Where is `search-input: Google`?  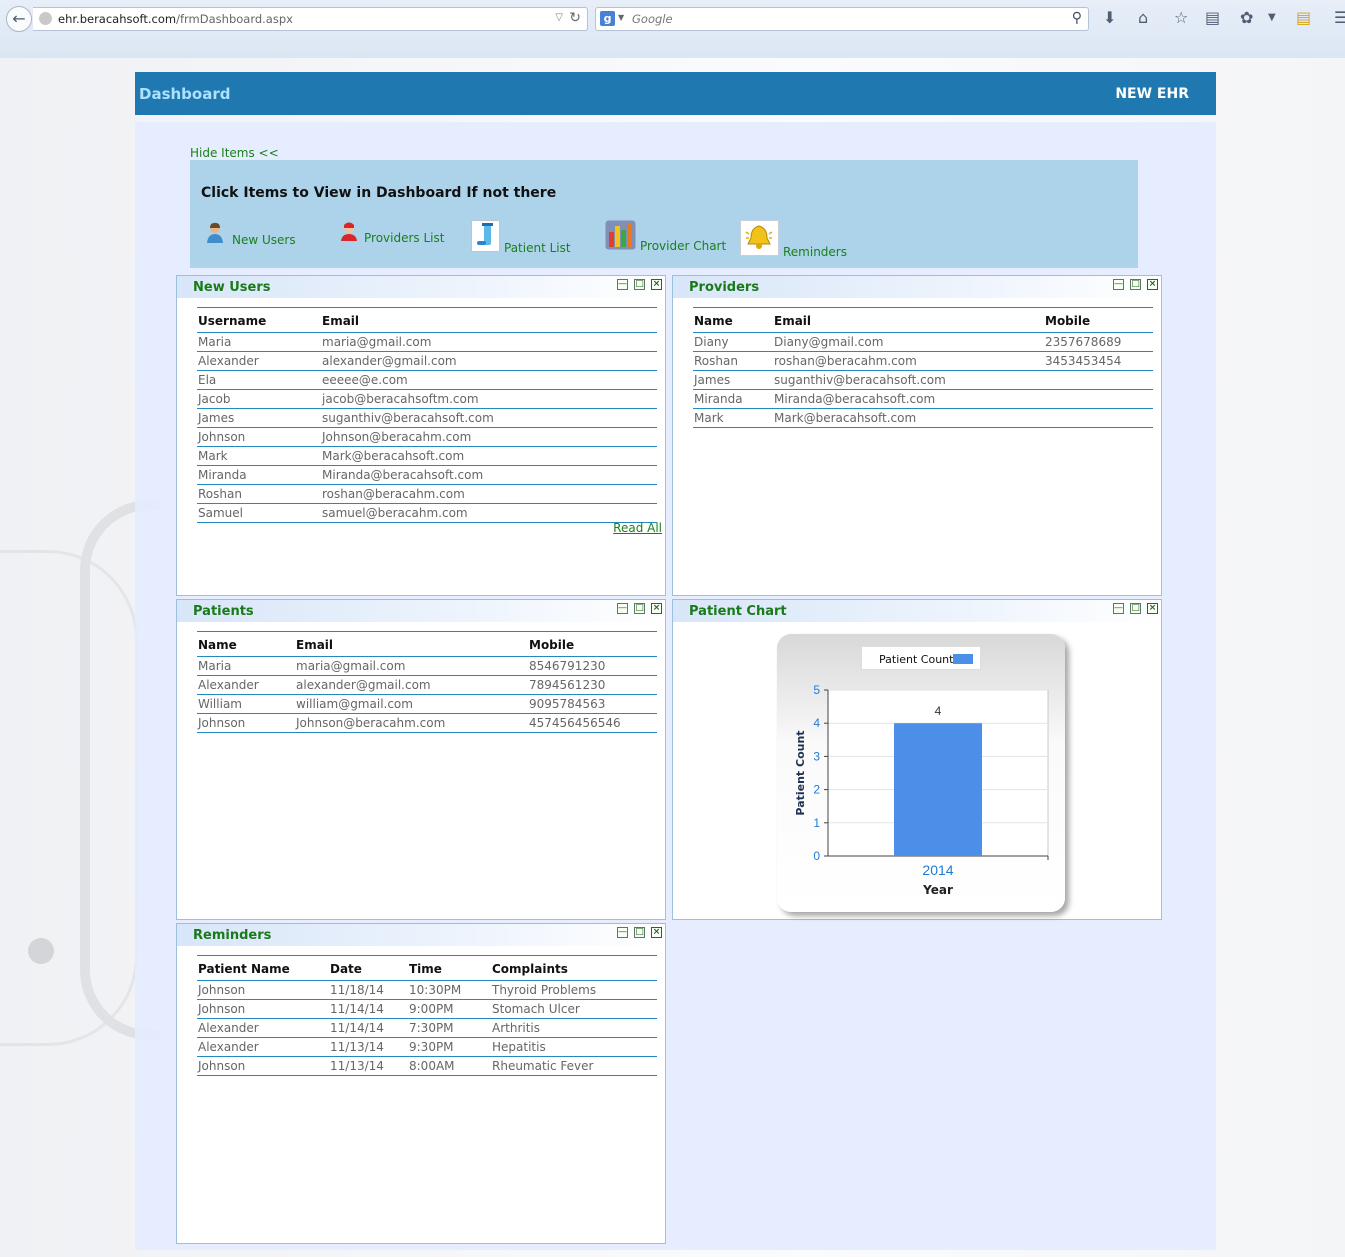
search-input: Google is located at coordinates (652, 19).